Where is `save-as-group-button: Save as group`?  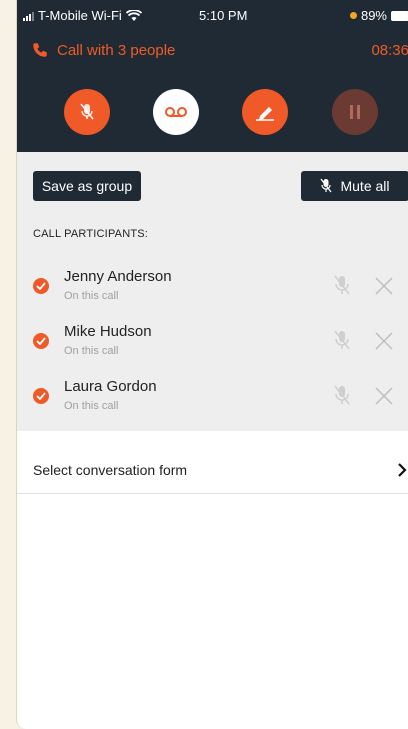
save-as-group-button: Save as group is located at coordinates (87, 186).